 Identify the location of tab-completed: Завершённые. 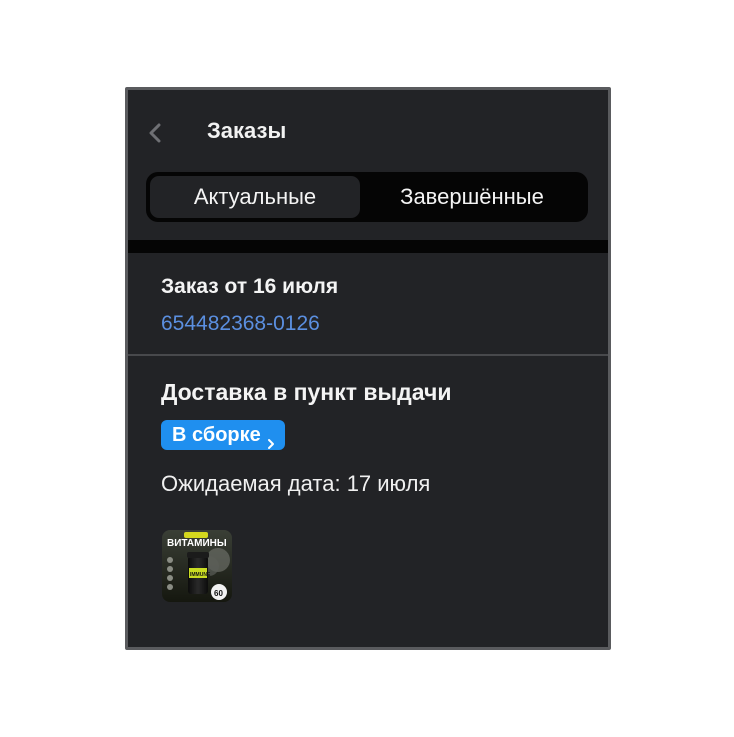
(472, 197).